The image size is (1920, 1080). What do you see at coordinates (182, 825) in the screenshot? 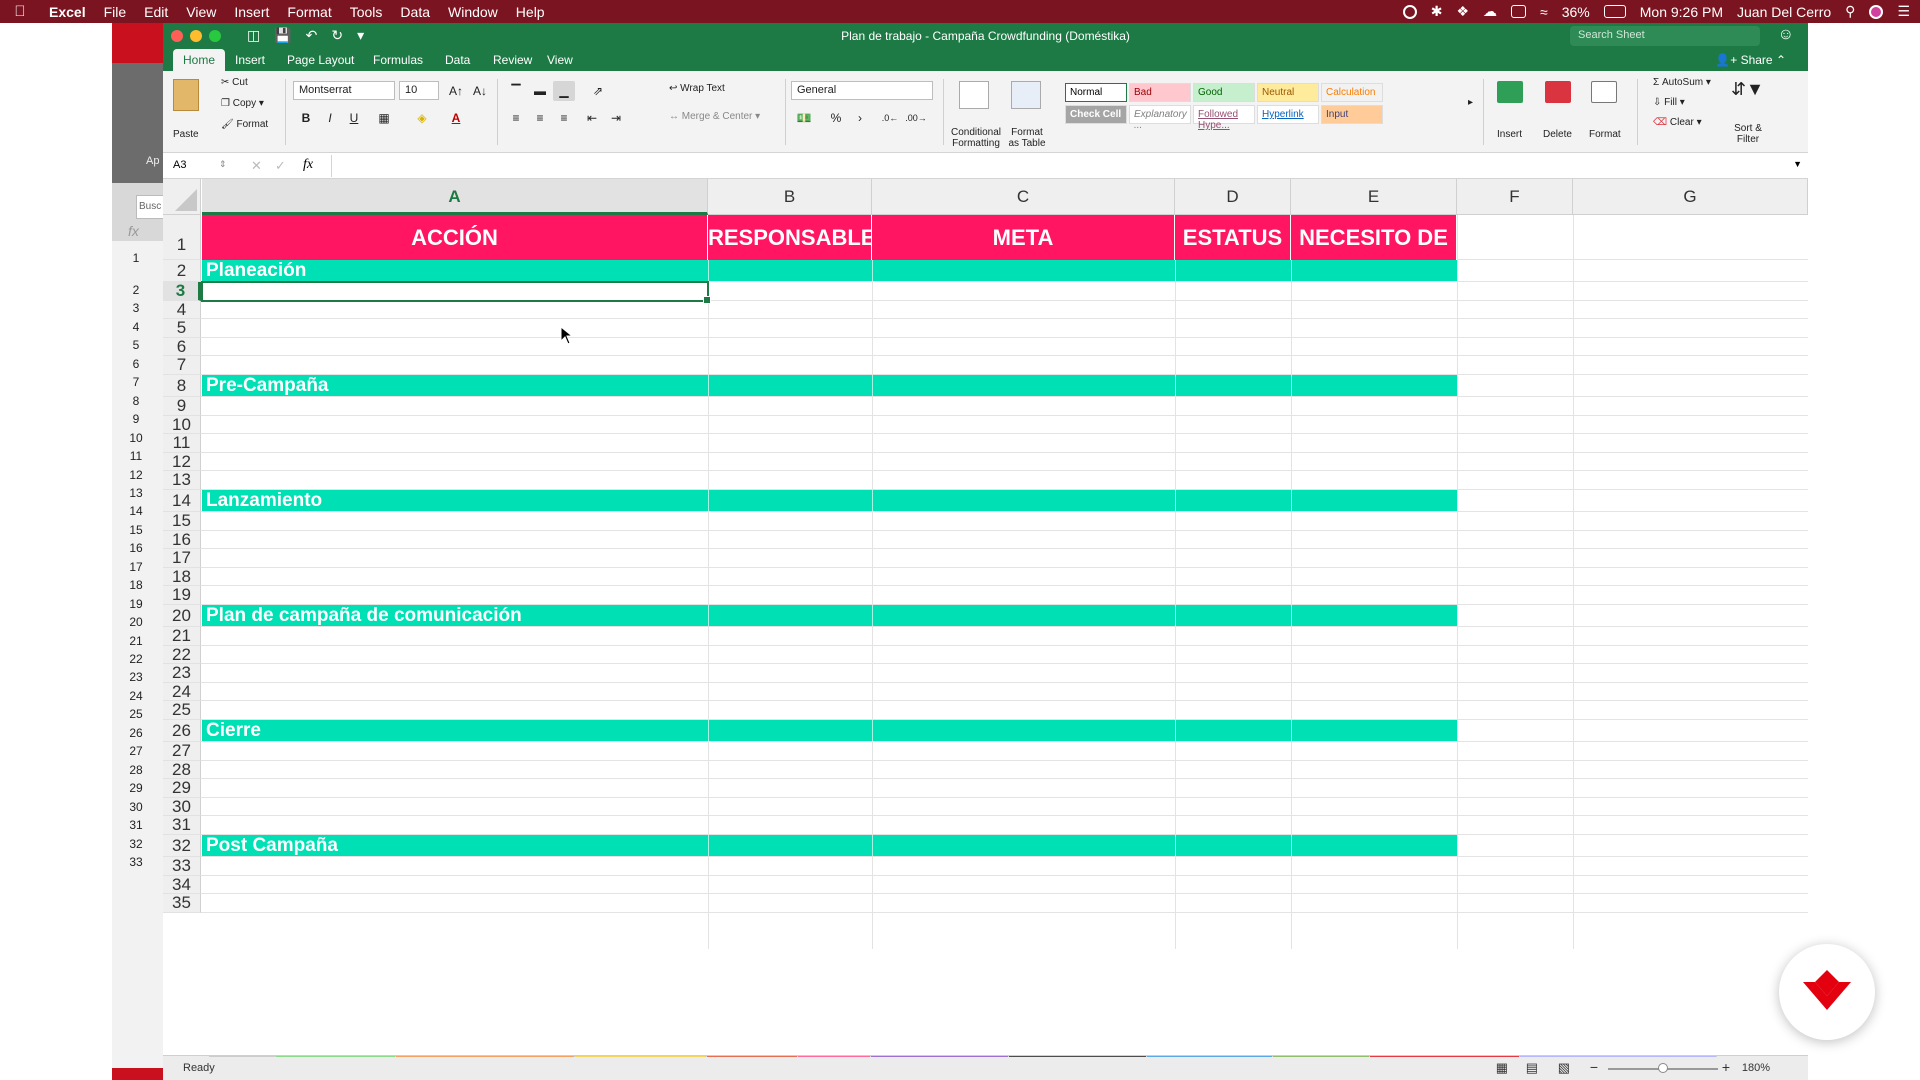
I see `row-header-31: 31` at bounding box center [182, 825].